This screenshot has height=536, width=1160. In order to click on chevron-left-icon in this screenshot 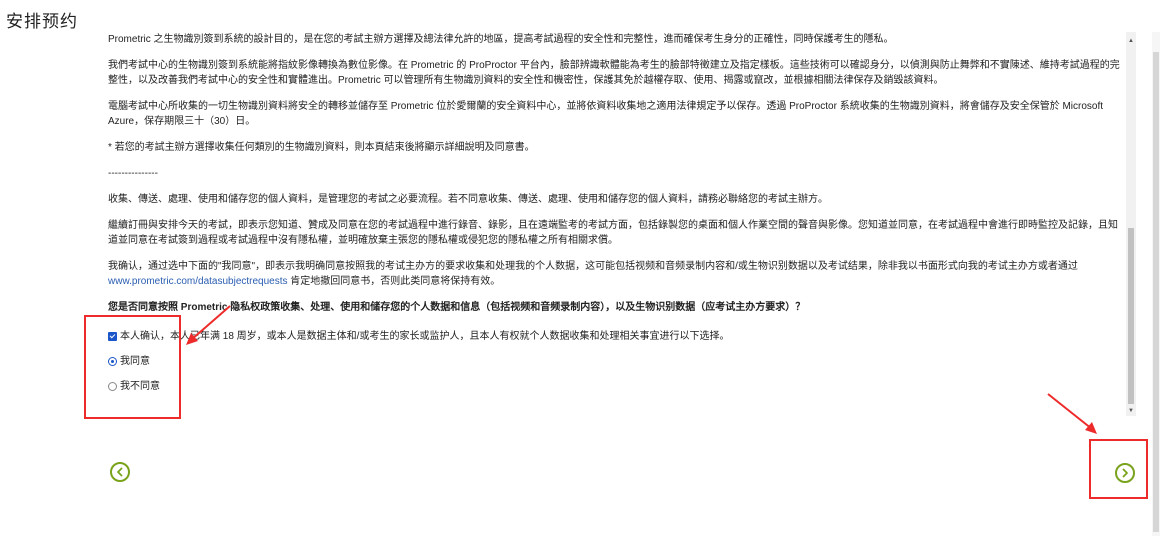, I will do `click(120, 472)`.